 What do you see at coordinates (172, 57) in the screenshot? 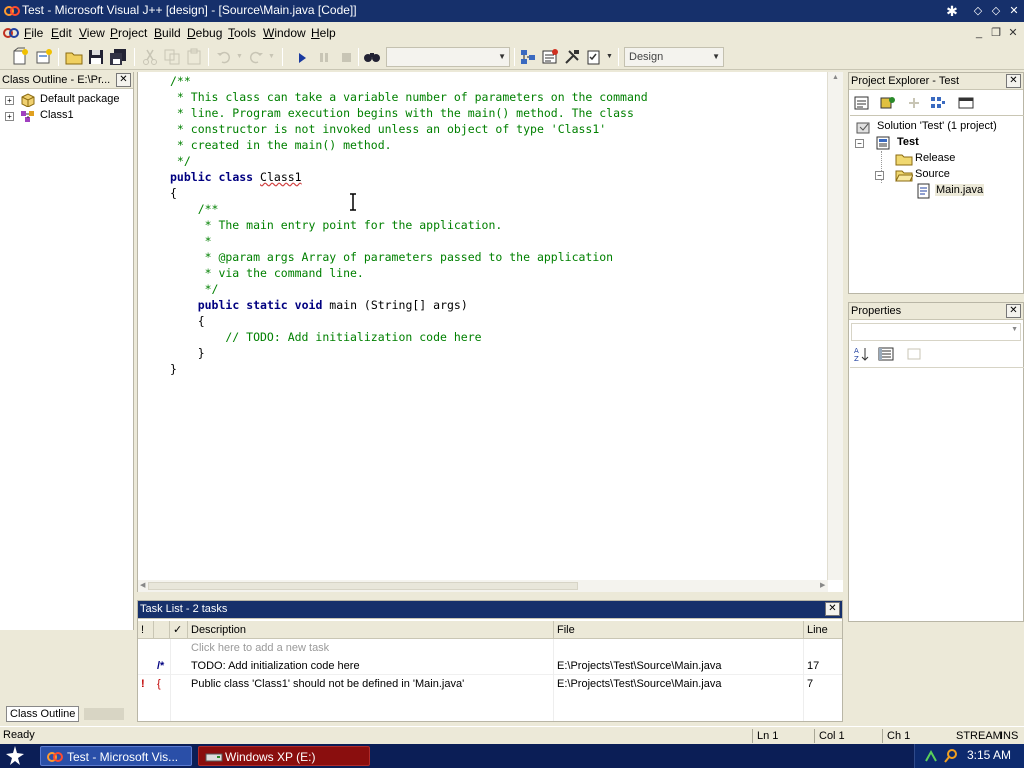
I see `copy-icon` at bounding box center [172, 57].